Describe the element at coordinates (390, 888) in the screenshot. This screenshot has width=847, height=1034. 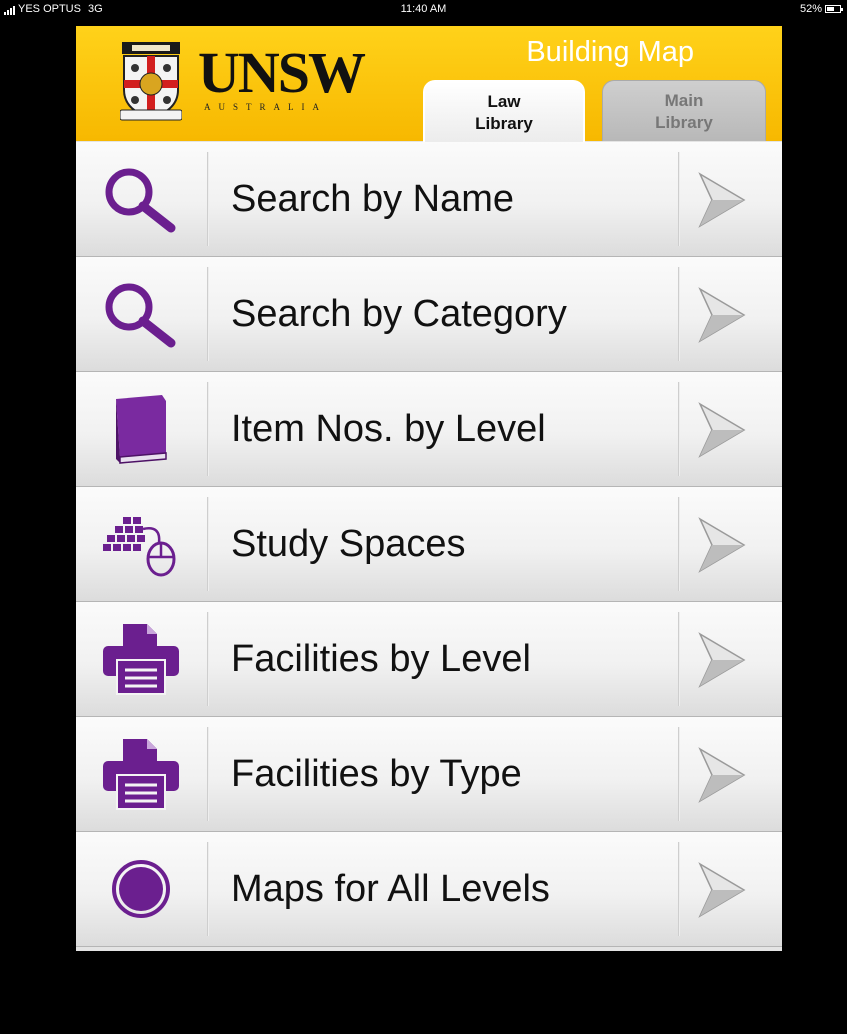
I see `menu-item-label: Maps for All Levels` at that location.